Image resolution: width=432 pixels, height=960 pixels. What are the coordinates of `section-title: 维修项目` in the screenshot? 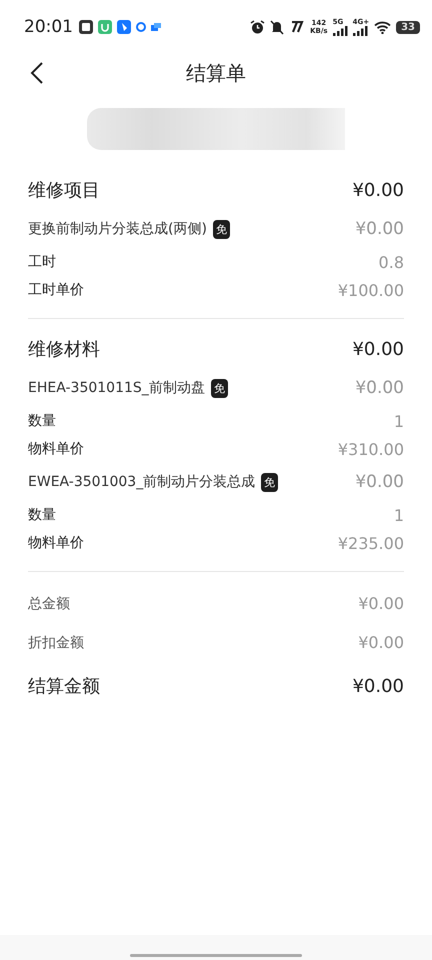 It's located at (64, 190).